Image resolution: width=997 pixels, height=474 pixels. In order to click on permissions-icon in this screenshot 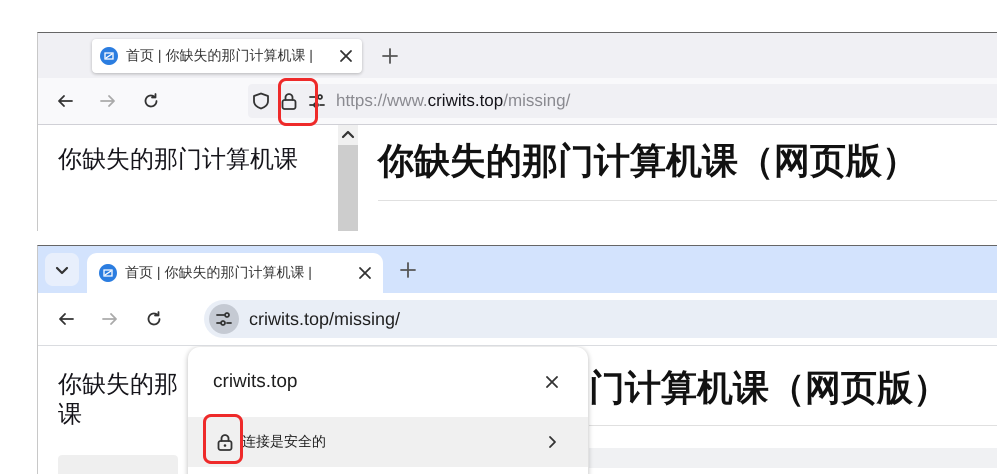, I will do `click(317, 101)`.